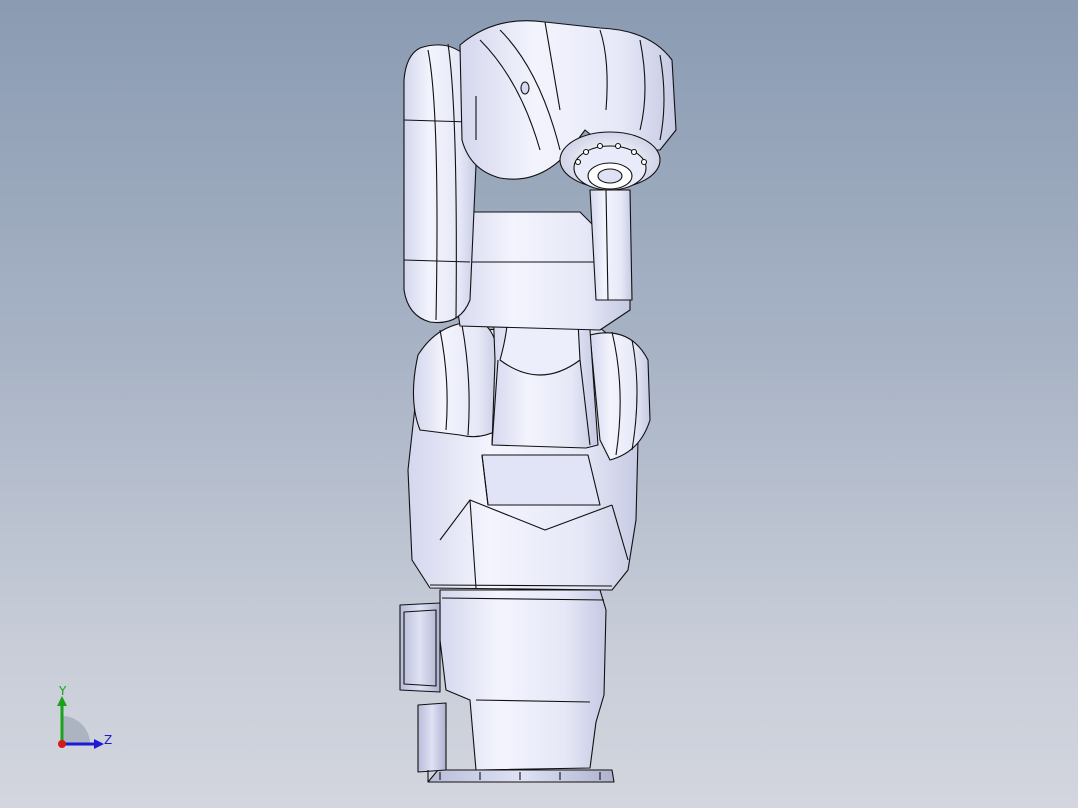 The height and width of the screenshot is (808, 1078). Describe the element at coordinates (108, 740) in the screenshot. I see `z-axis-label: Z` at that location.